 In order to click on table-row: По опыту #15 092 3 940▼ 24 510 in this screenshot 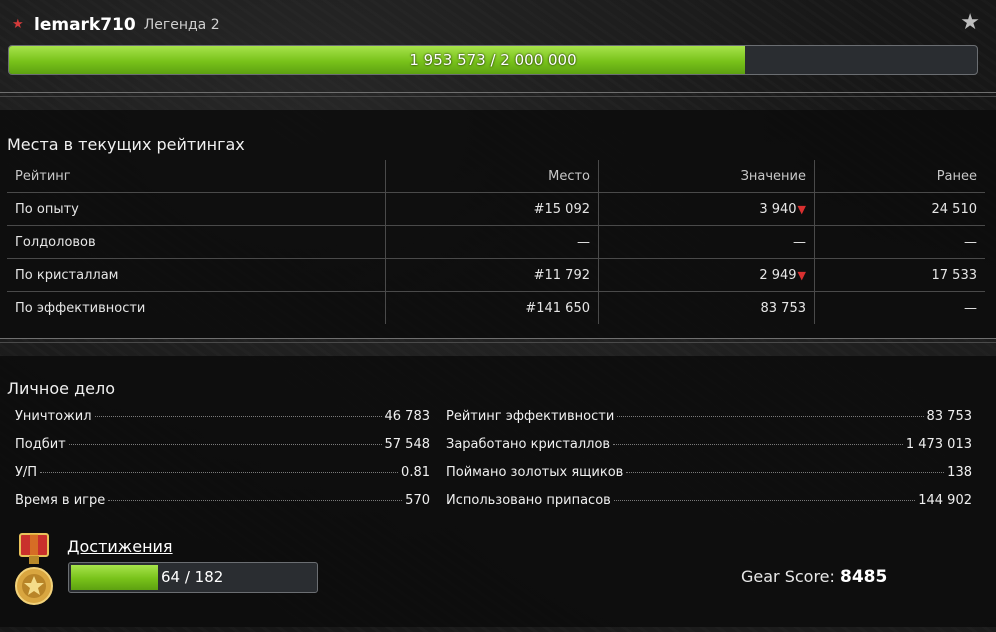, I will do `click(496, 209)`.